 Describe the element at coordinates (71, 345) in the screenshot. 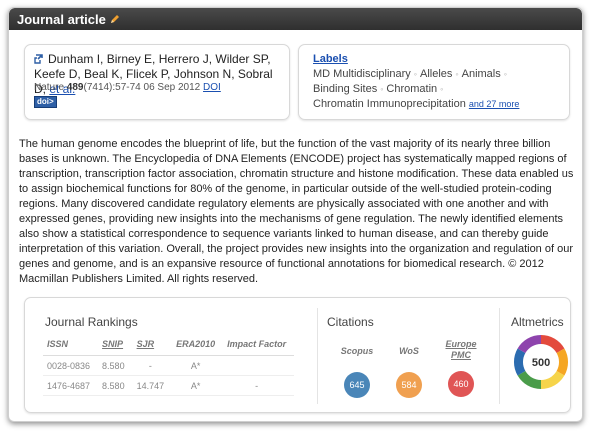

I see `column-header-issn: ISSN` at that location.